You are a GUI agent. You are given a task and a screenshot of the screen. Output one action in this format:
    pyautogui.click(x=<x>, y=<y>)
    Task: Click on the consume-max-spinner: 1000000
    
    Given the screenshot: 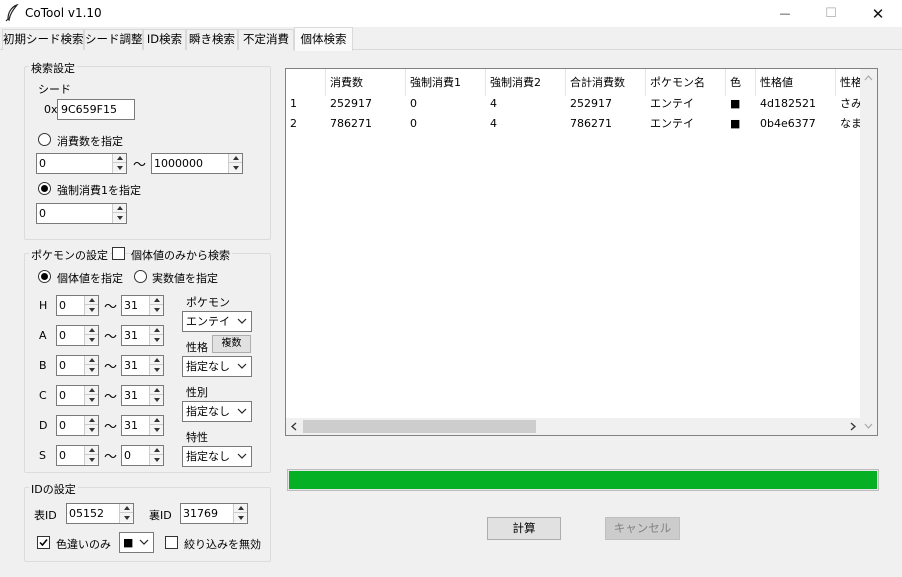 What is the action you would take?
    pyautogui.click(x=197, y=163)
    